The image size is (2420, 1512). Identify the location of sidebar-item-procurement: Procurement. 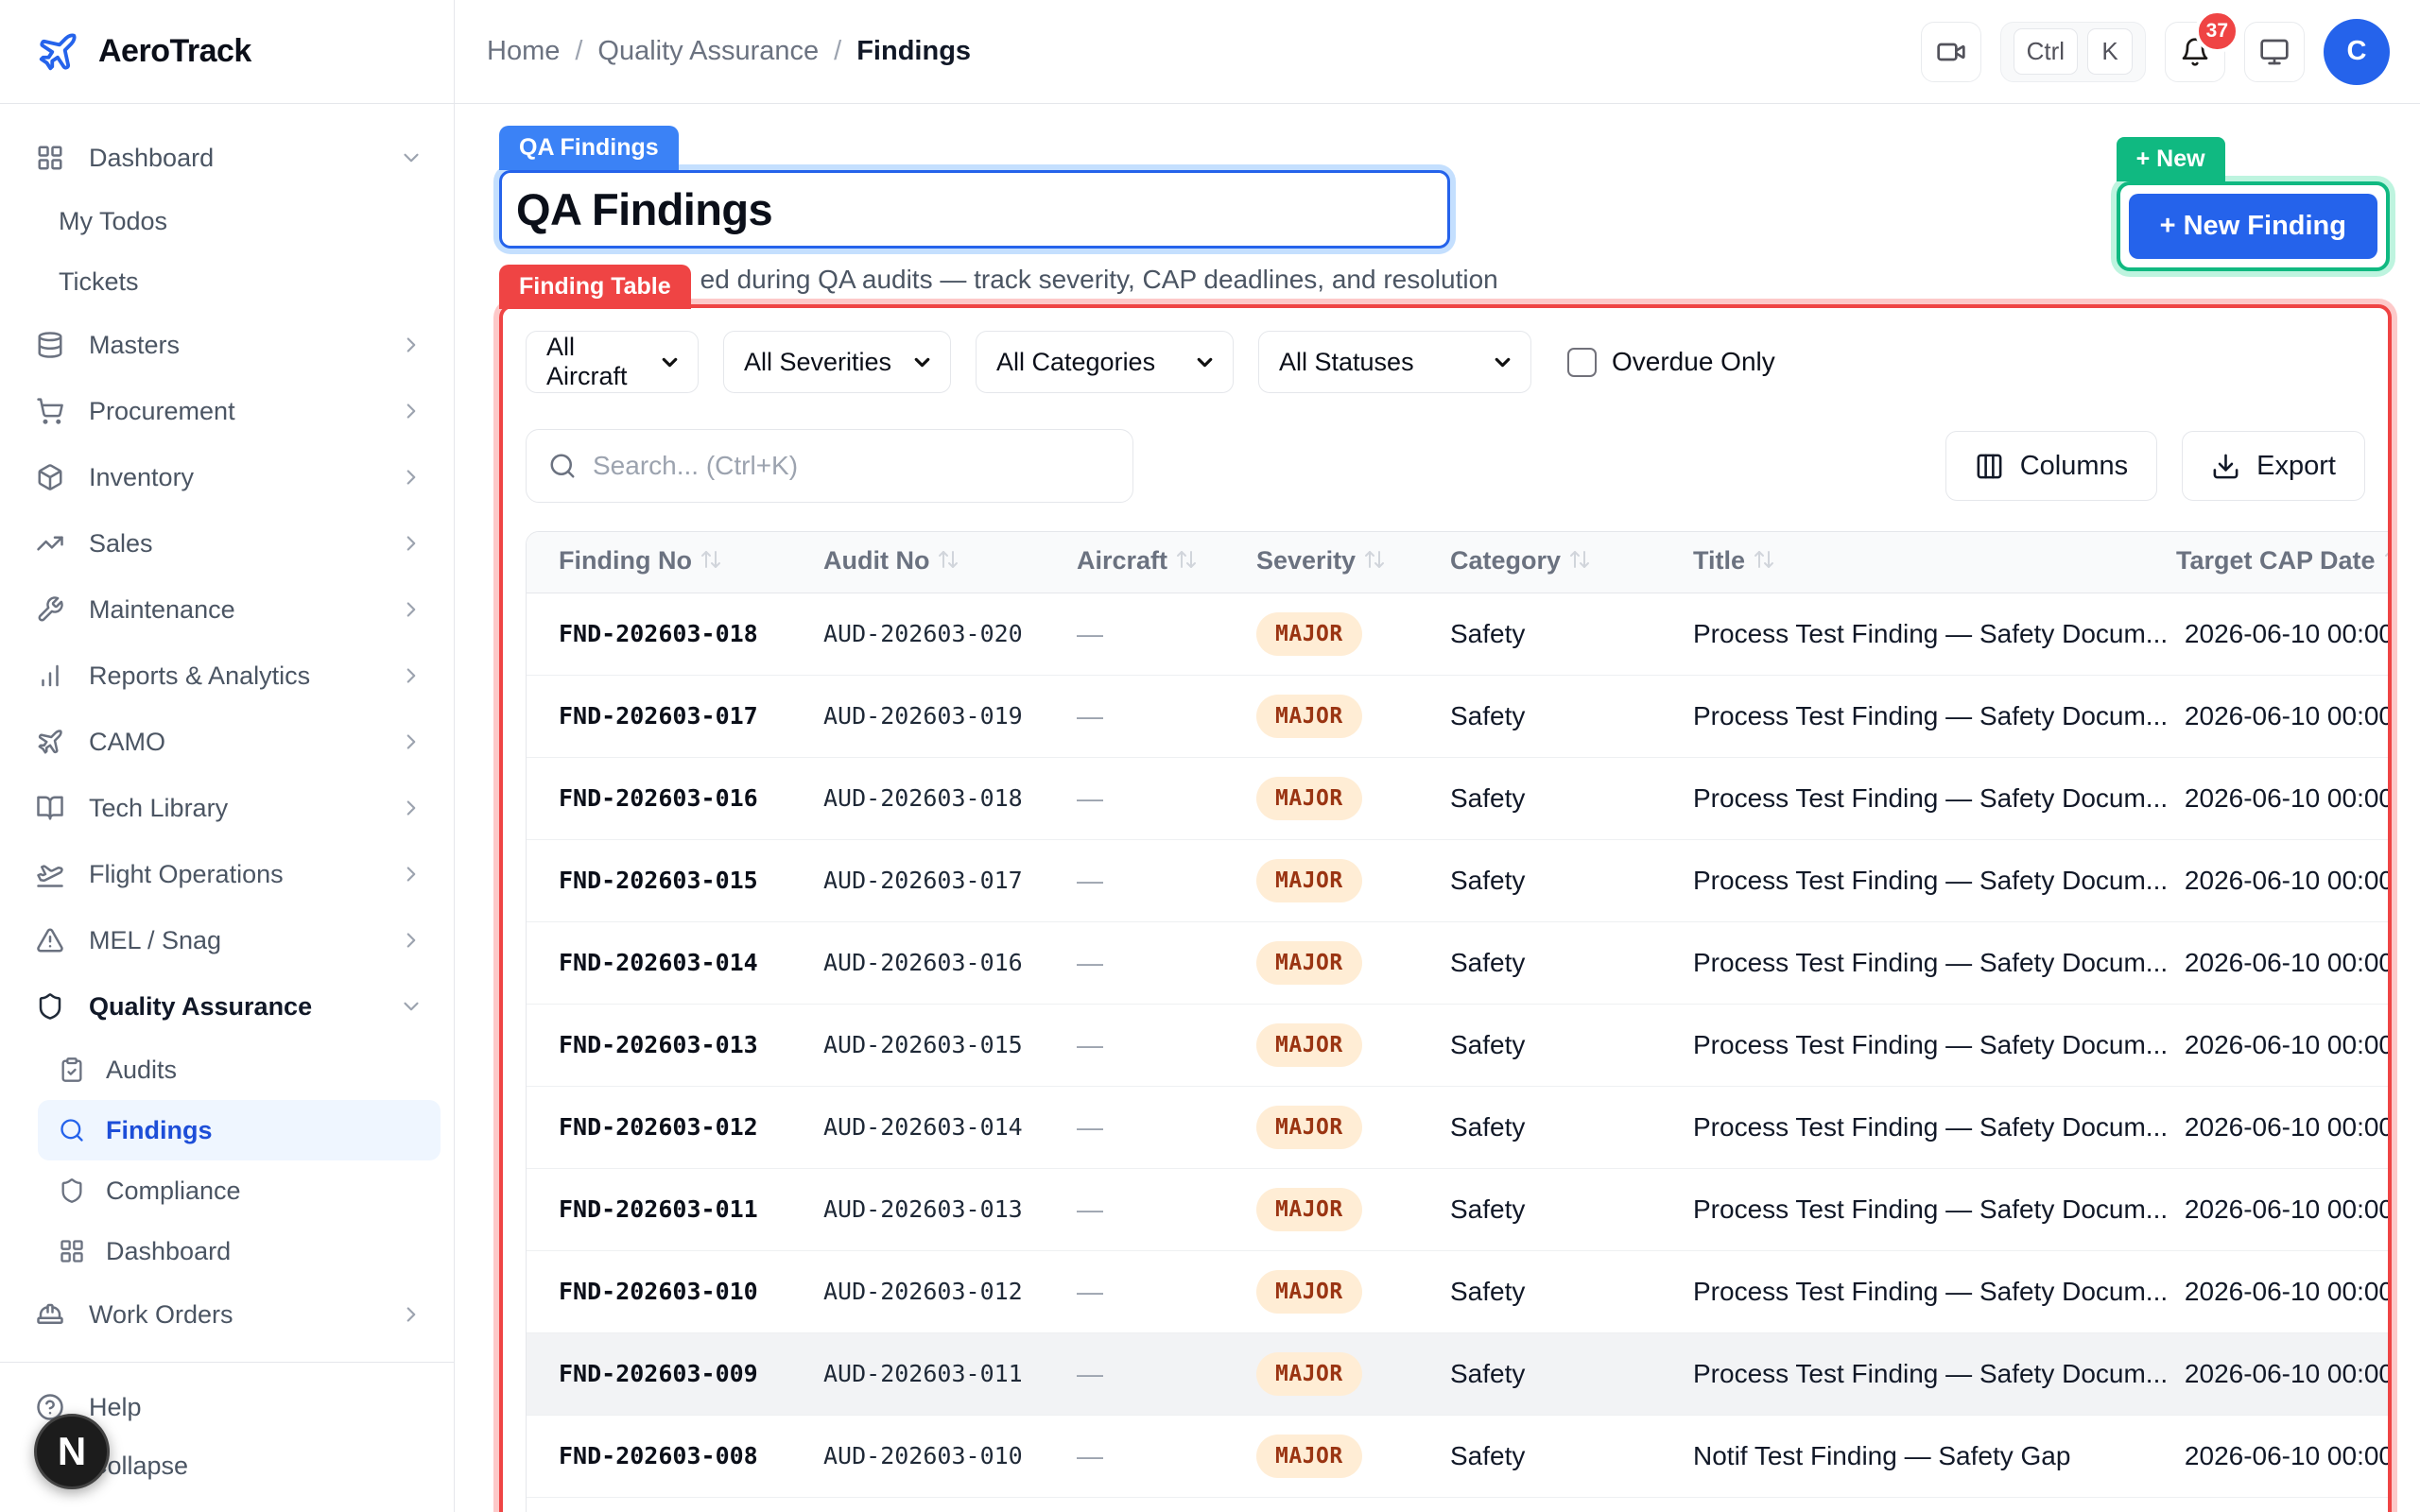
(227, 411).